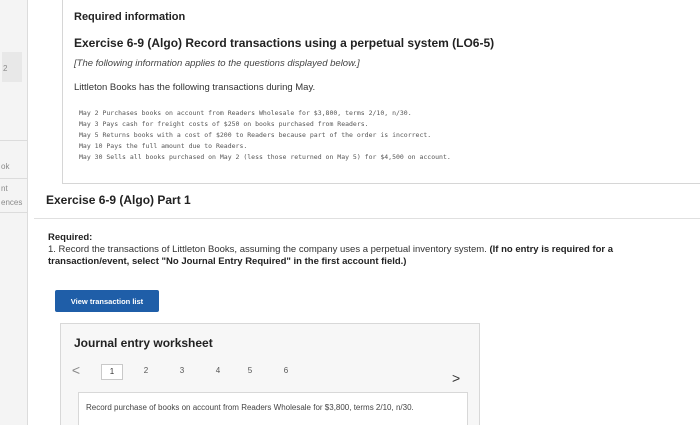 The width and height of the screenshot is (700, 425). I want to click on page-button-3: 3, so click(182, 372).